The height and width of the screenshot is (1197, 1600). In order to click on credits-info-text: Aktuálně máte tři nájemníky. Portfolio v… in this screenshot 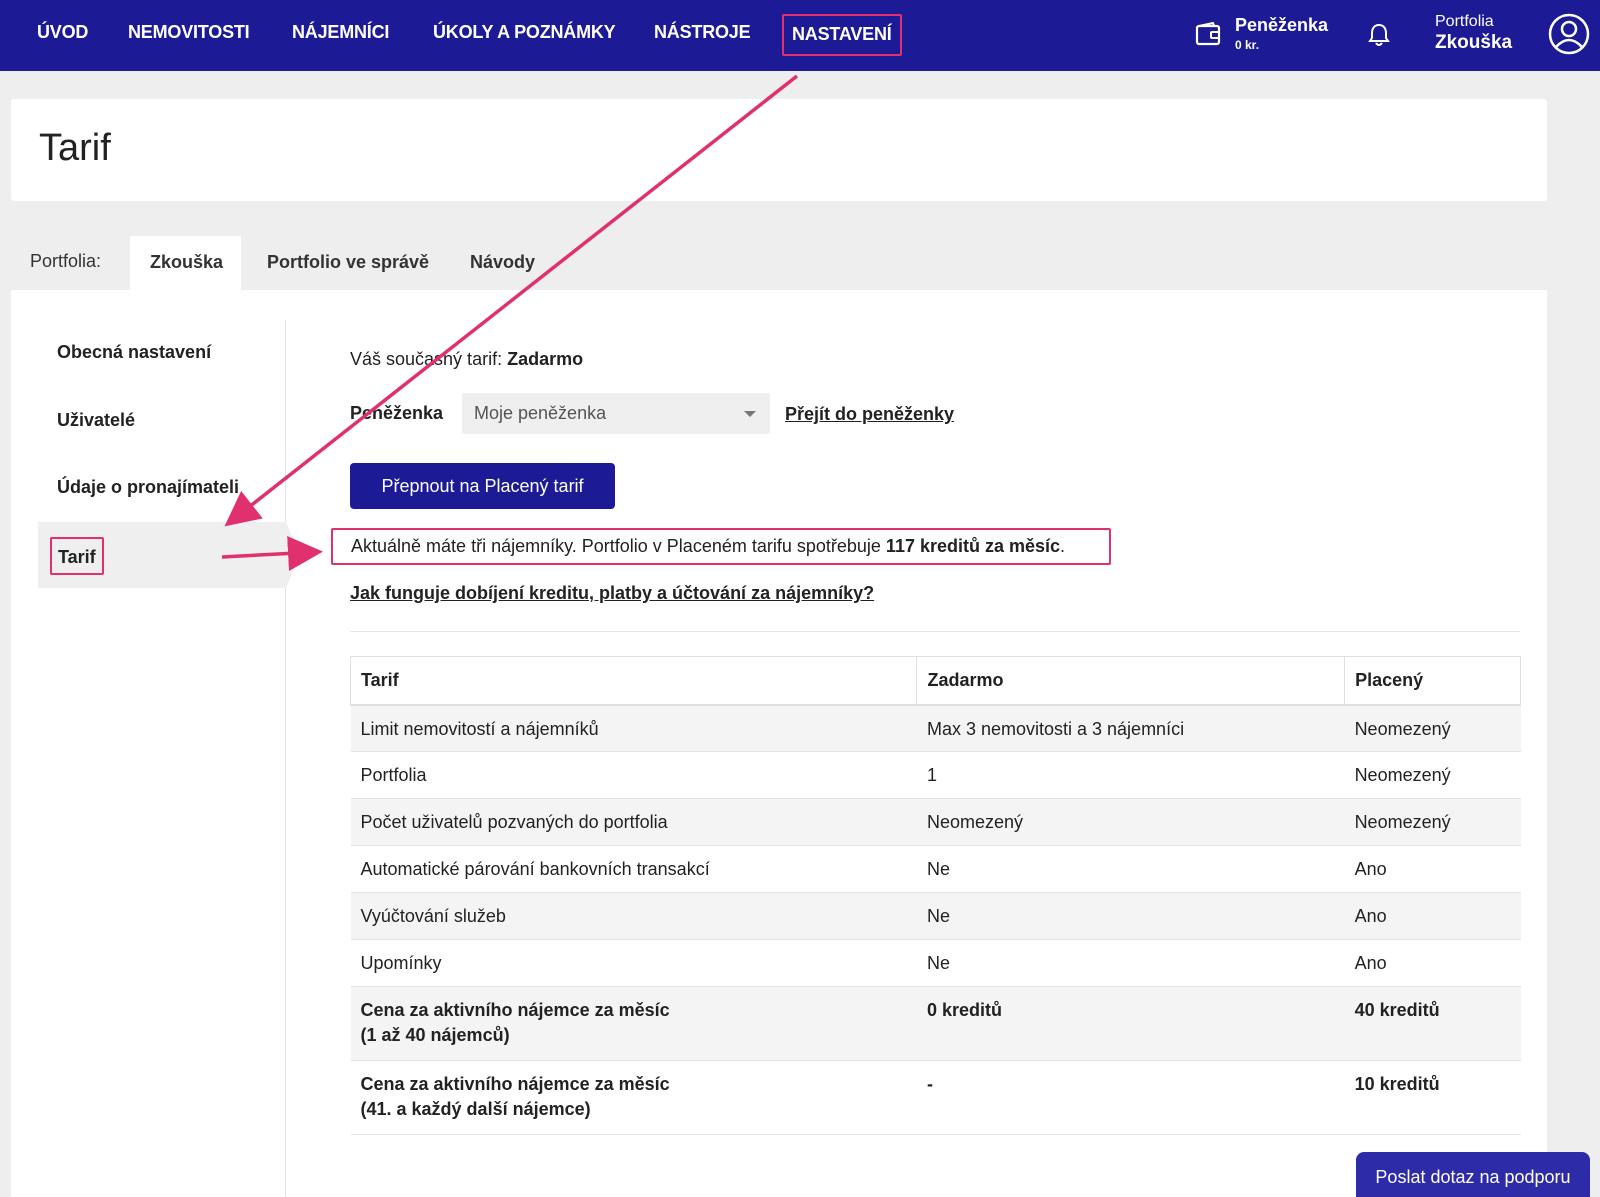, I will do `click(618, 546)`.